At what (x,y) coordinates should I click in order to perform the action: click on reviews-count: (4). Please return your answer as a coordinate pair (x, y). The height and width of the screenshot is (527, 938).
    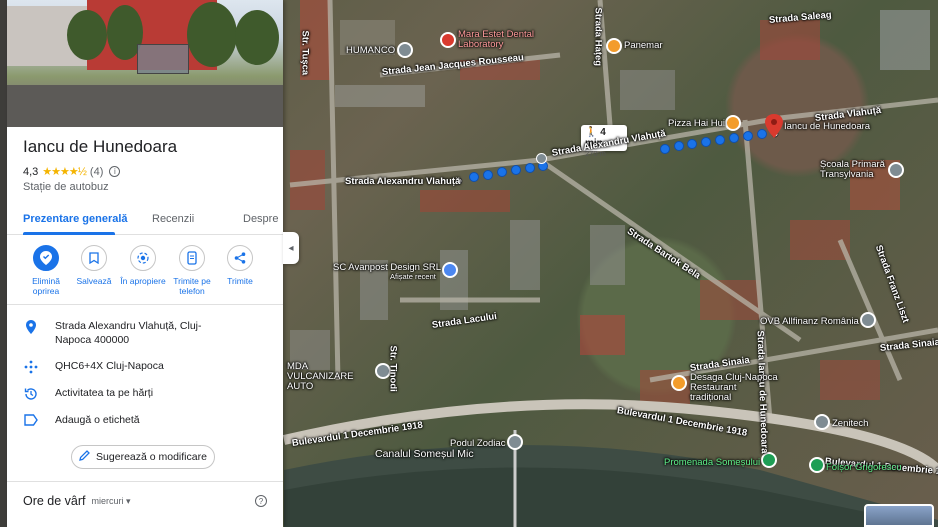
    Looking at the image, I should click on (96, 172).